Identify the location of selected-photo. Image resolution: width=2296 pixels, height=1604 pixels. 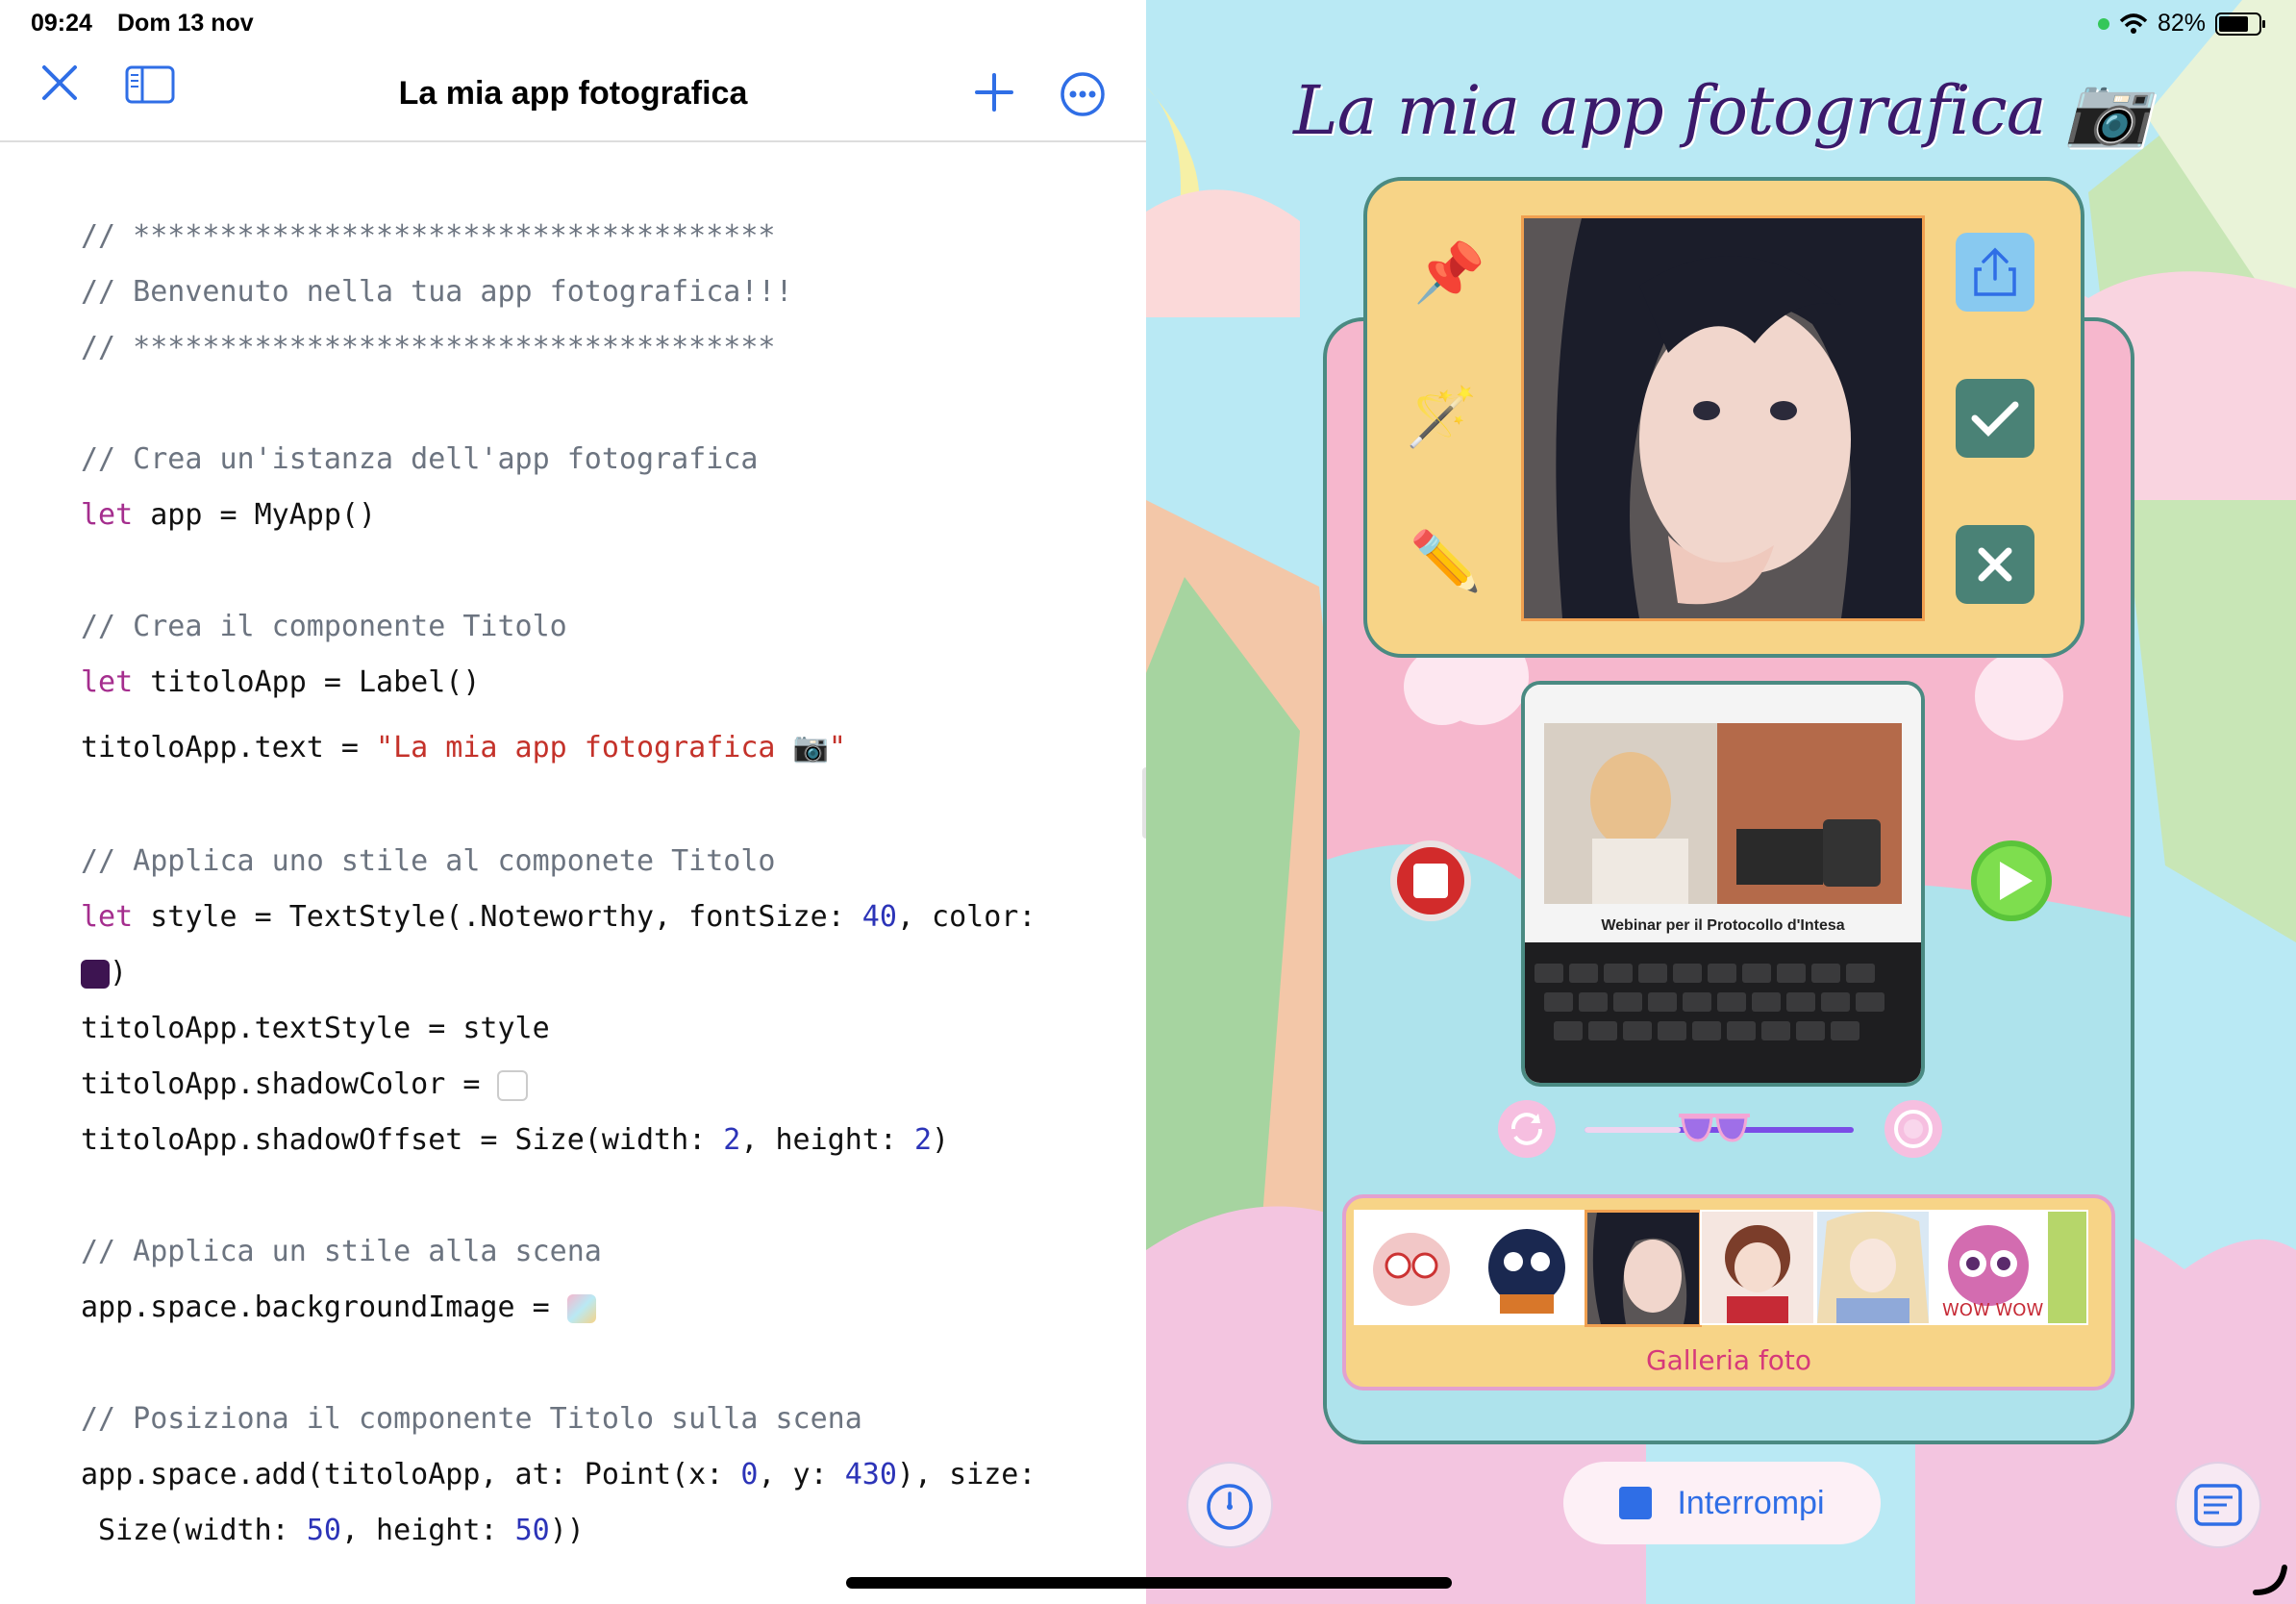
(1723, 418).